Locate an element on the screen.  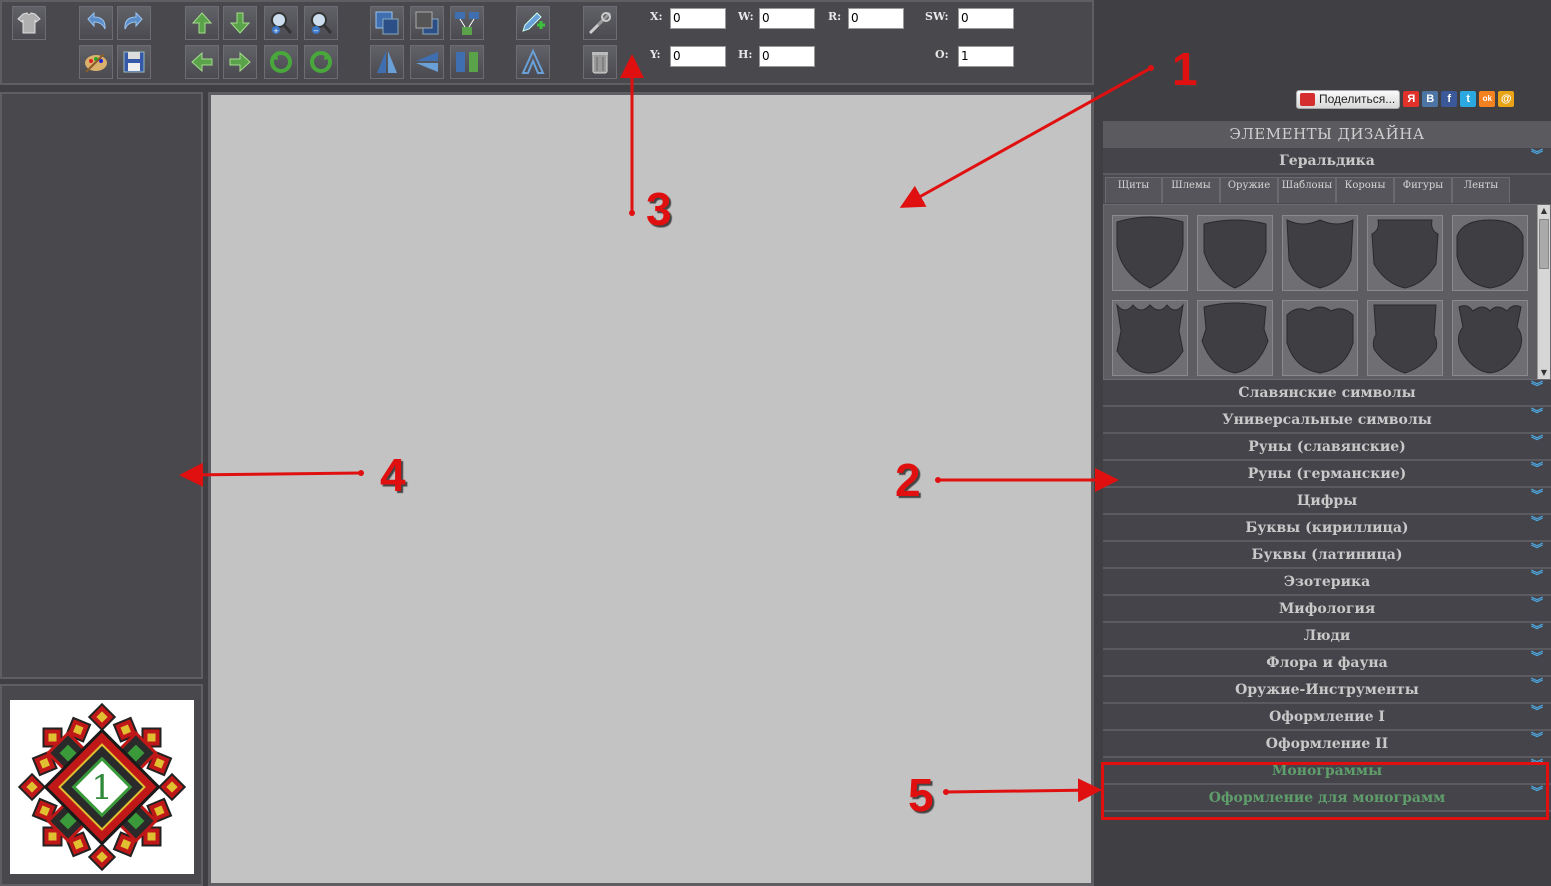
section-label: Славянские символы is located at coordinates (1327, 393).